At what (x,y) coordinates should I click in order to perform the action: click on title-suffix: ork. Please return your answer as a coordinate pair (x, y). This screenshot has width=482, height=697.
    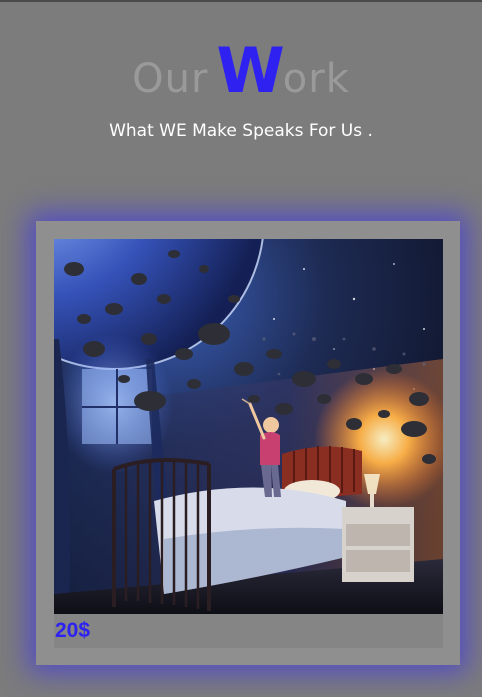
    Looking at the image, I should click on (316, 79).